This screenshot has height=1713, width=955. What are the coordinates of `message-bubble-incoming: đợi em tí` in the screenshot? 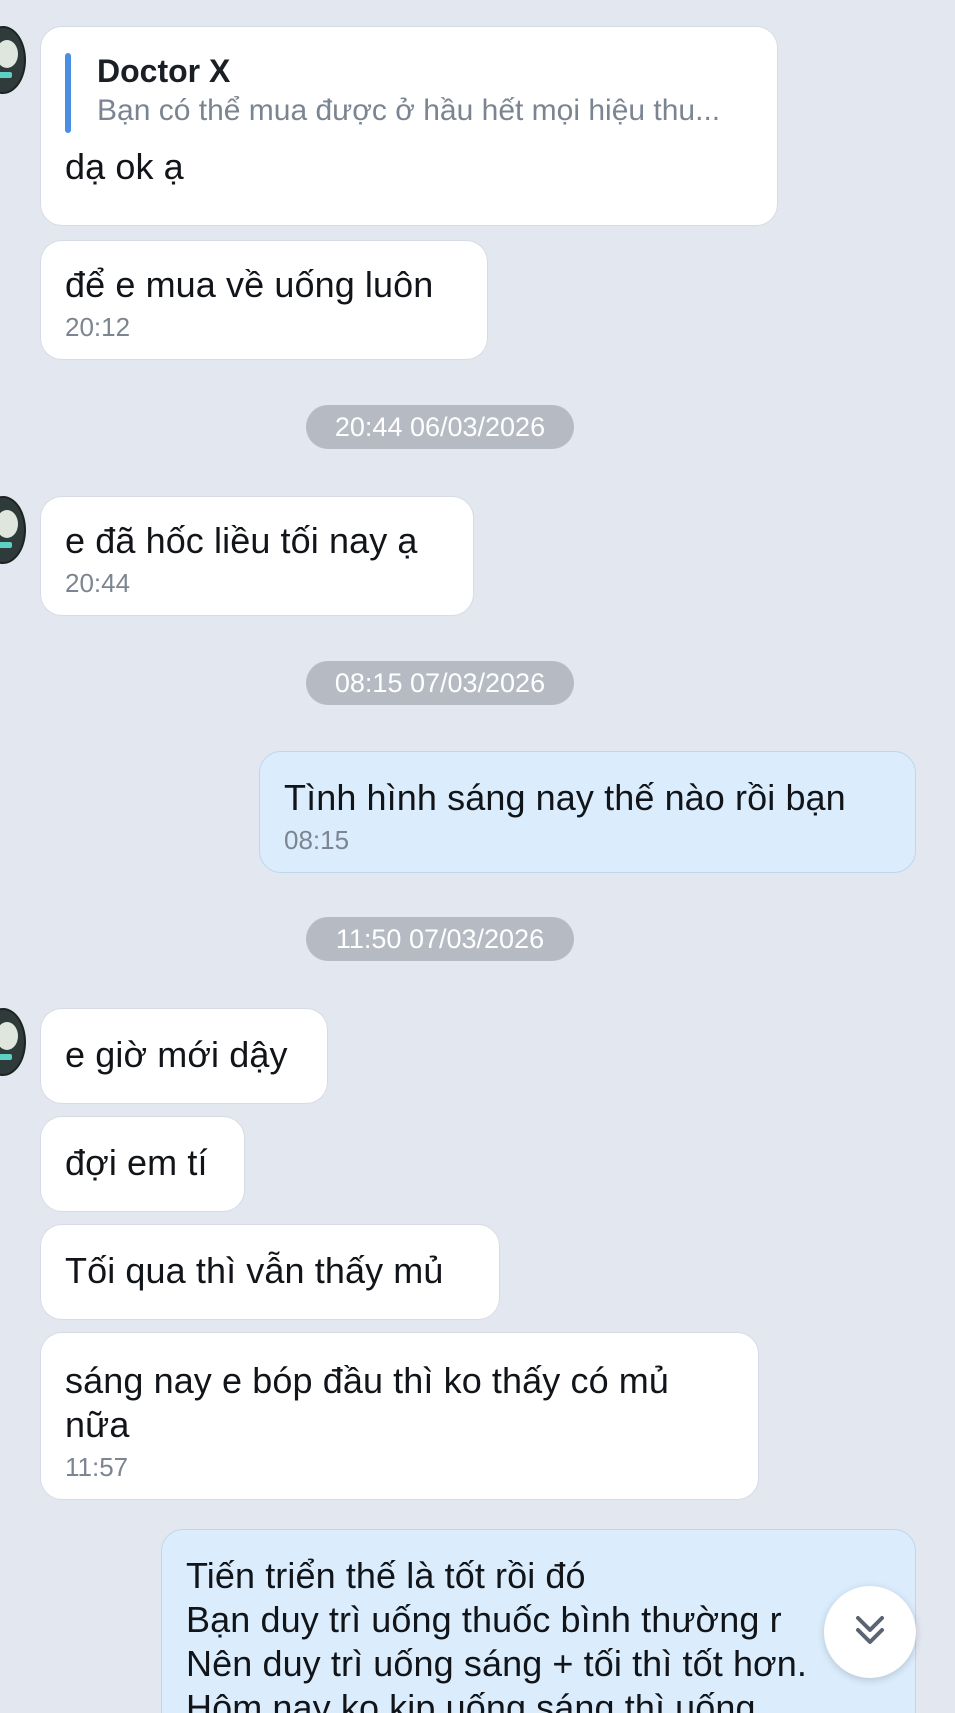 It's located at (142, 1164).